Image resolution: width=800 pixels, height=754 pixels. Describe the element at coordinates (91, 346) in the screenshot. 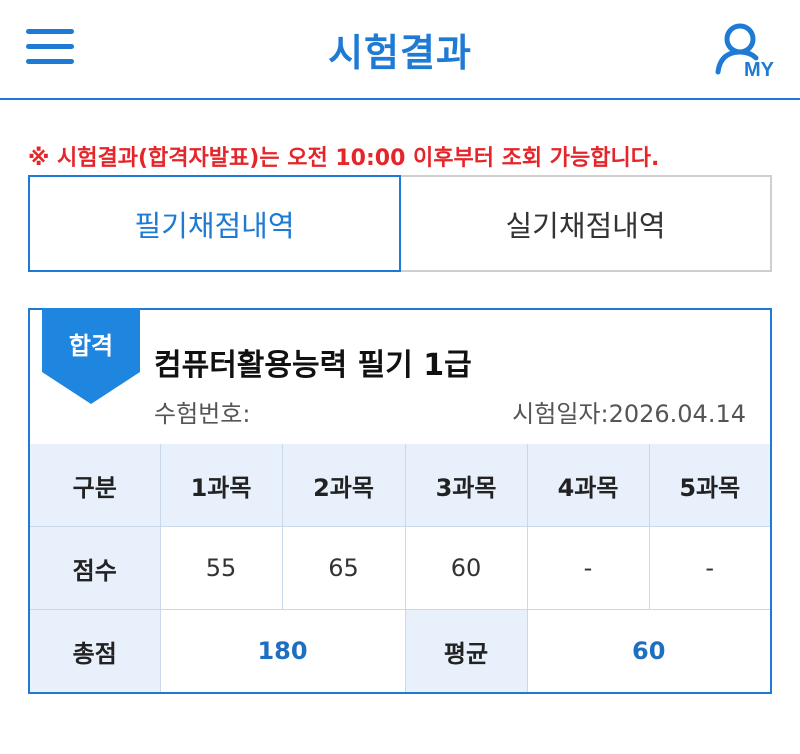

I see `badge-label: 합격` at that location.